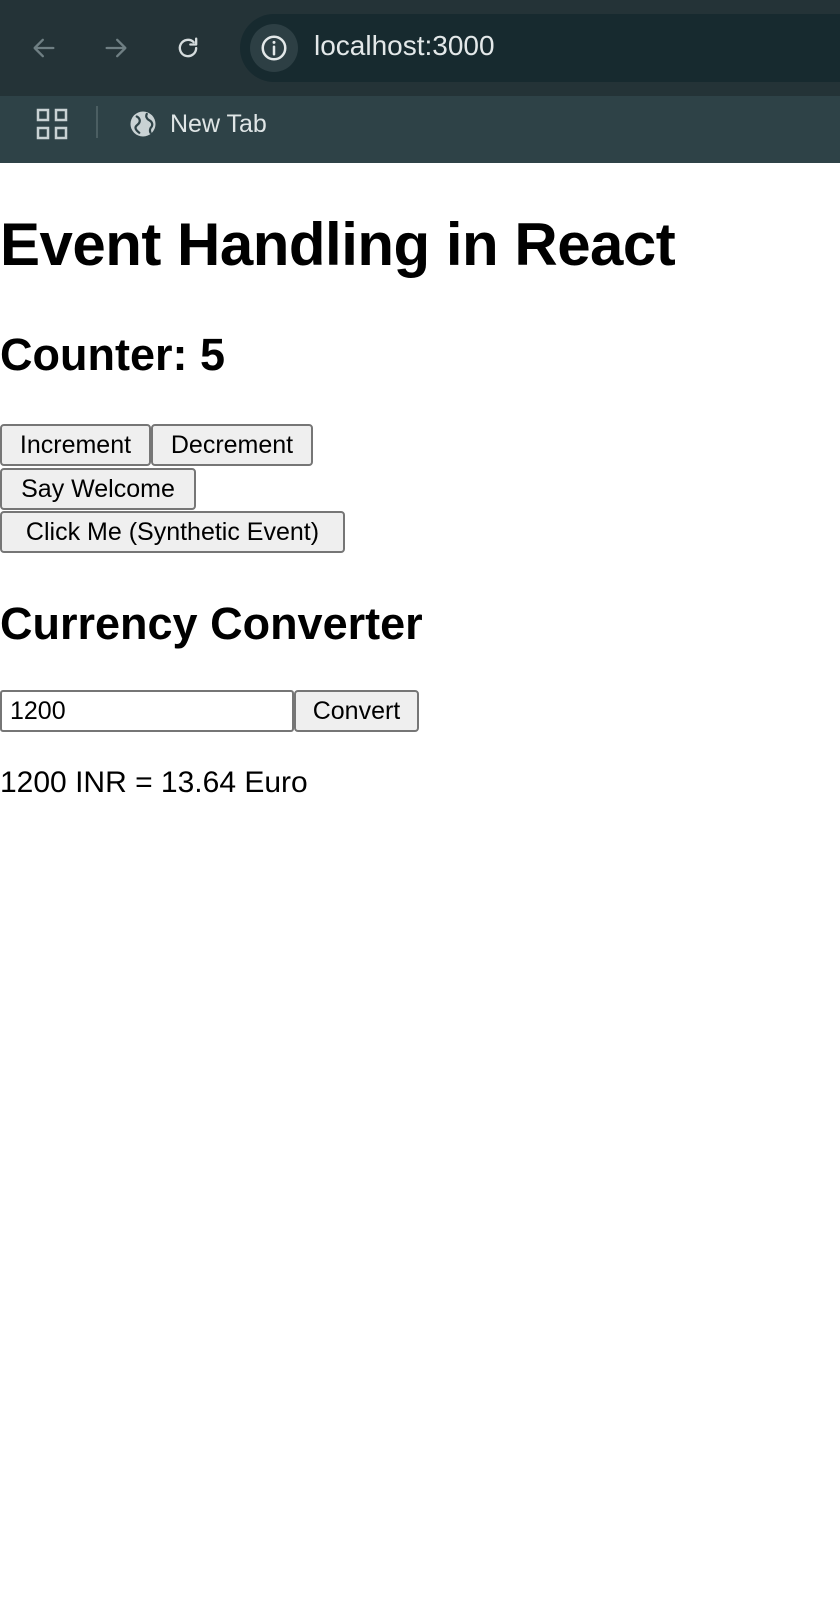 This screenshot has width=840, height=1614. Describe the element at coordinates (420, 129) in the screenshot. I see `bookmarks-bar: New Tab` at that location.